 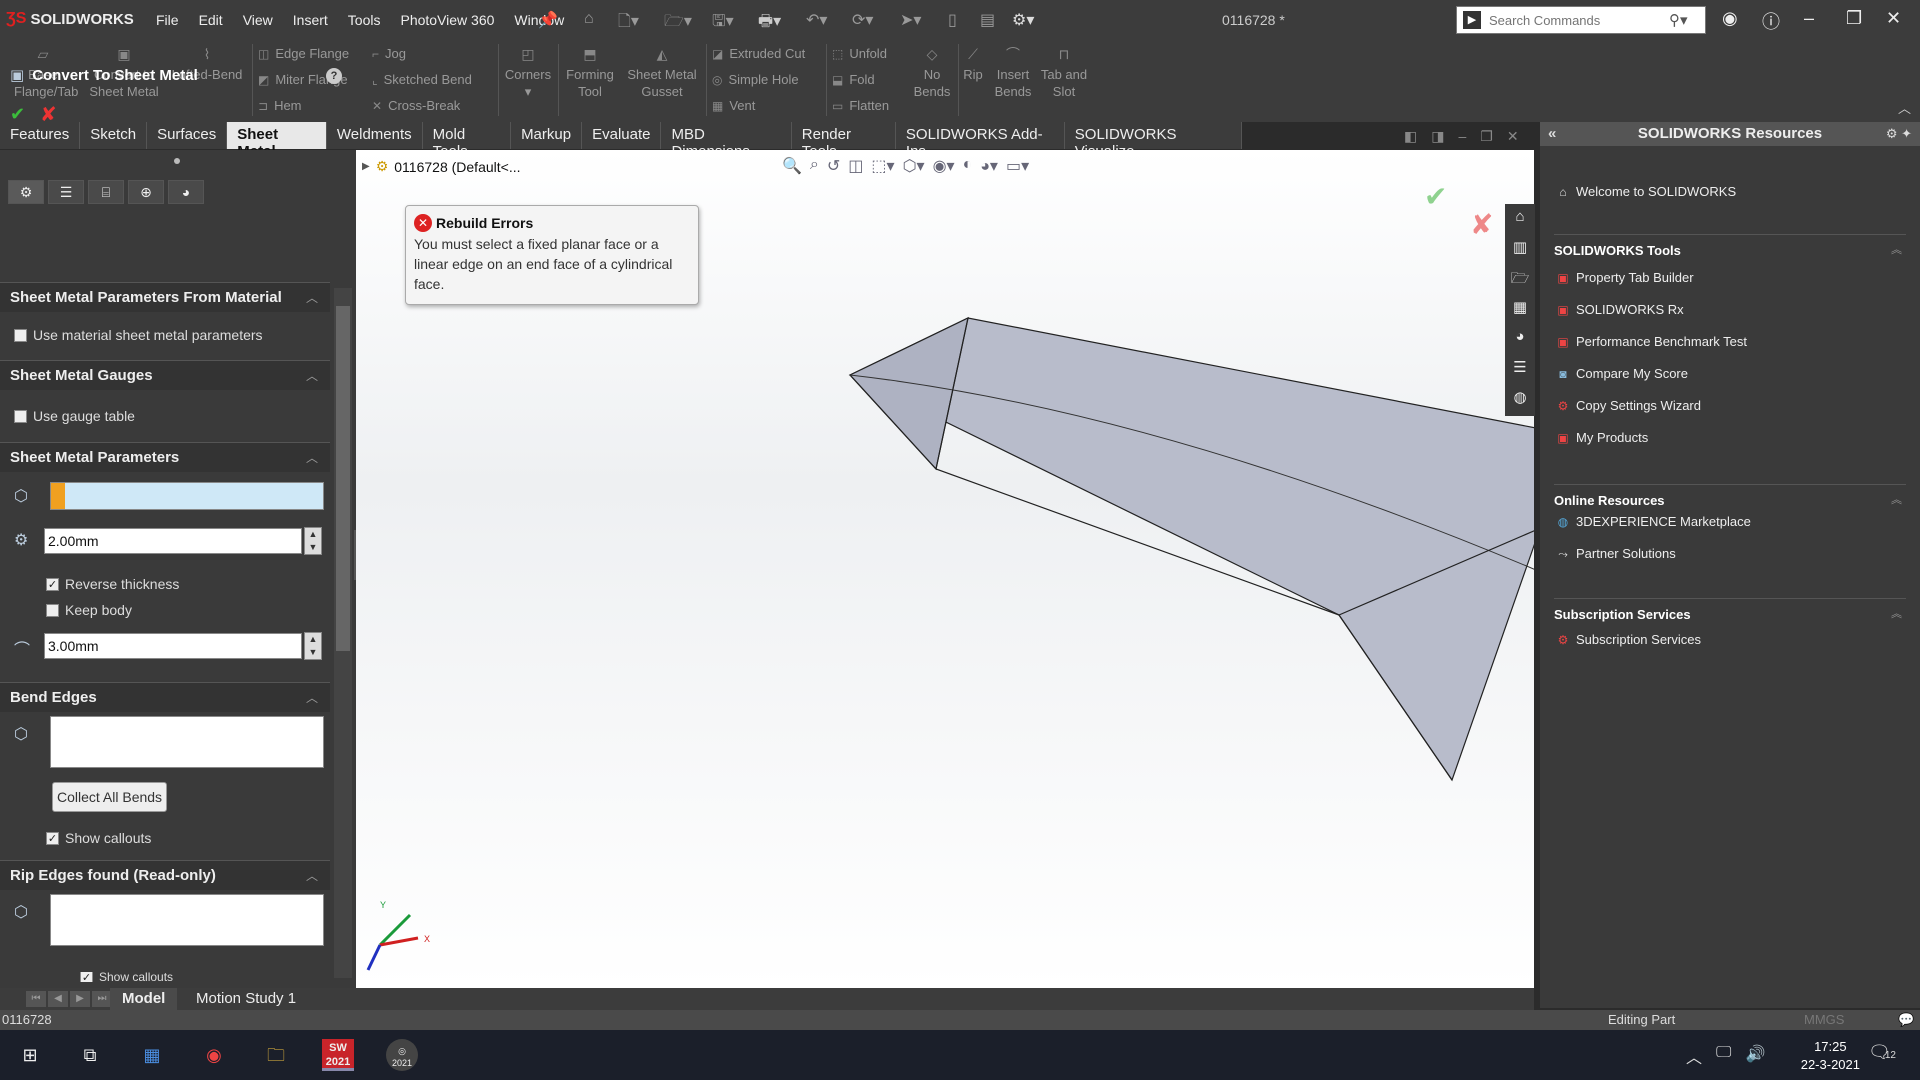 What do you see at coordinates (968, 166) in the screenshot?
I see `hide-show-icon: ◐` at bounding box center [968, 166].